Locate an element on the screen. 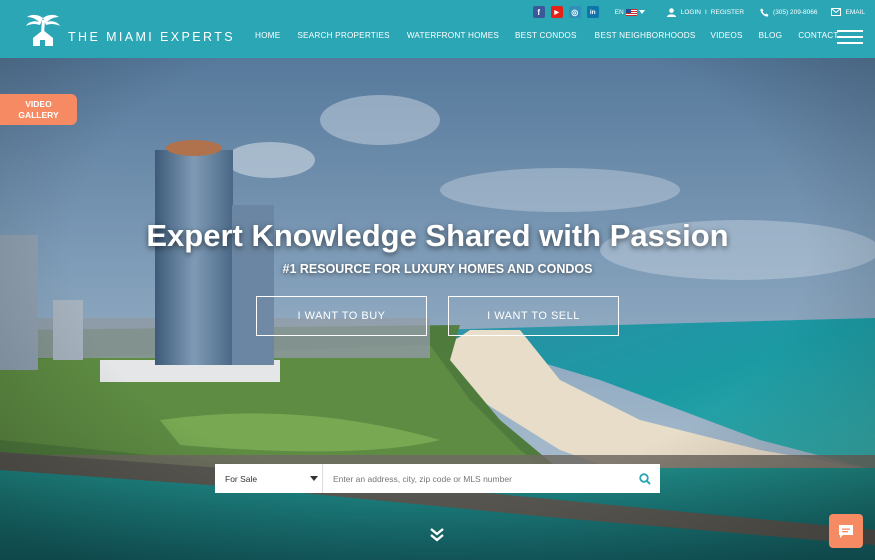 The height and width of the screenshot is (560, 875). youtube-icon: ▶ is located at coordinates (556, 12).